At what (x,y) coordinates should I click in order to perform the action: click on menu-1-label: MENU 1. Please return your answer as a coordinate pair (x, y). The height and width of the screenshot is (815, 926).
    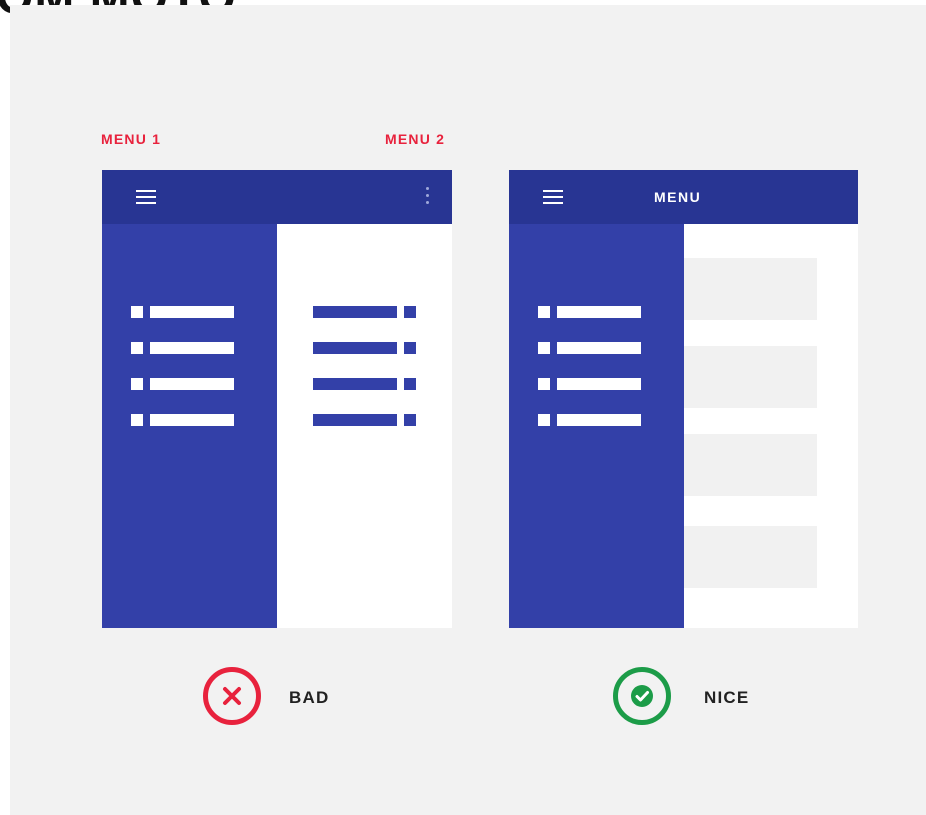
    Looking at the image, I should click on (131, 139).